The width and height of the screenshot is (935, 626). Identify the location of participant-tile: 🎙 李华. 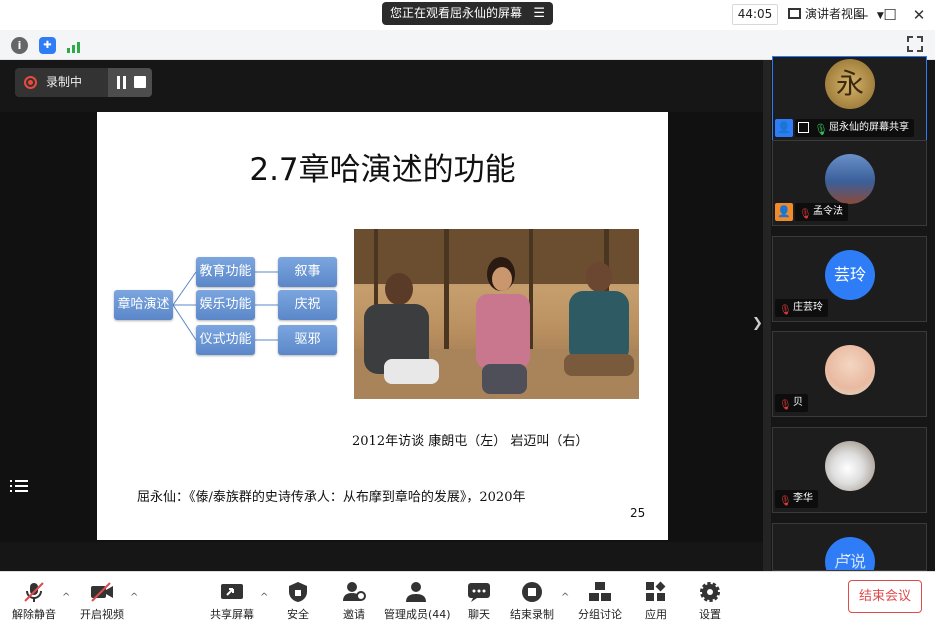
(849, 470).